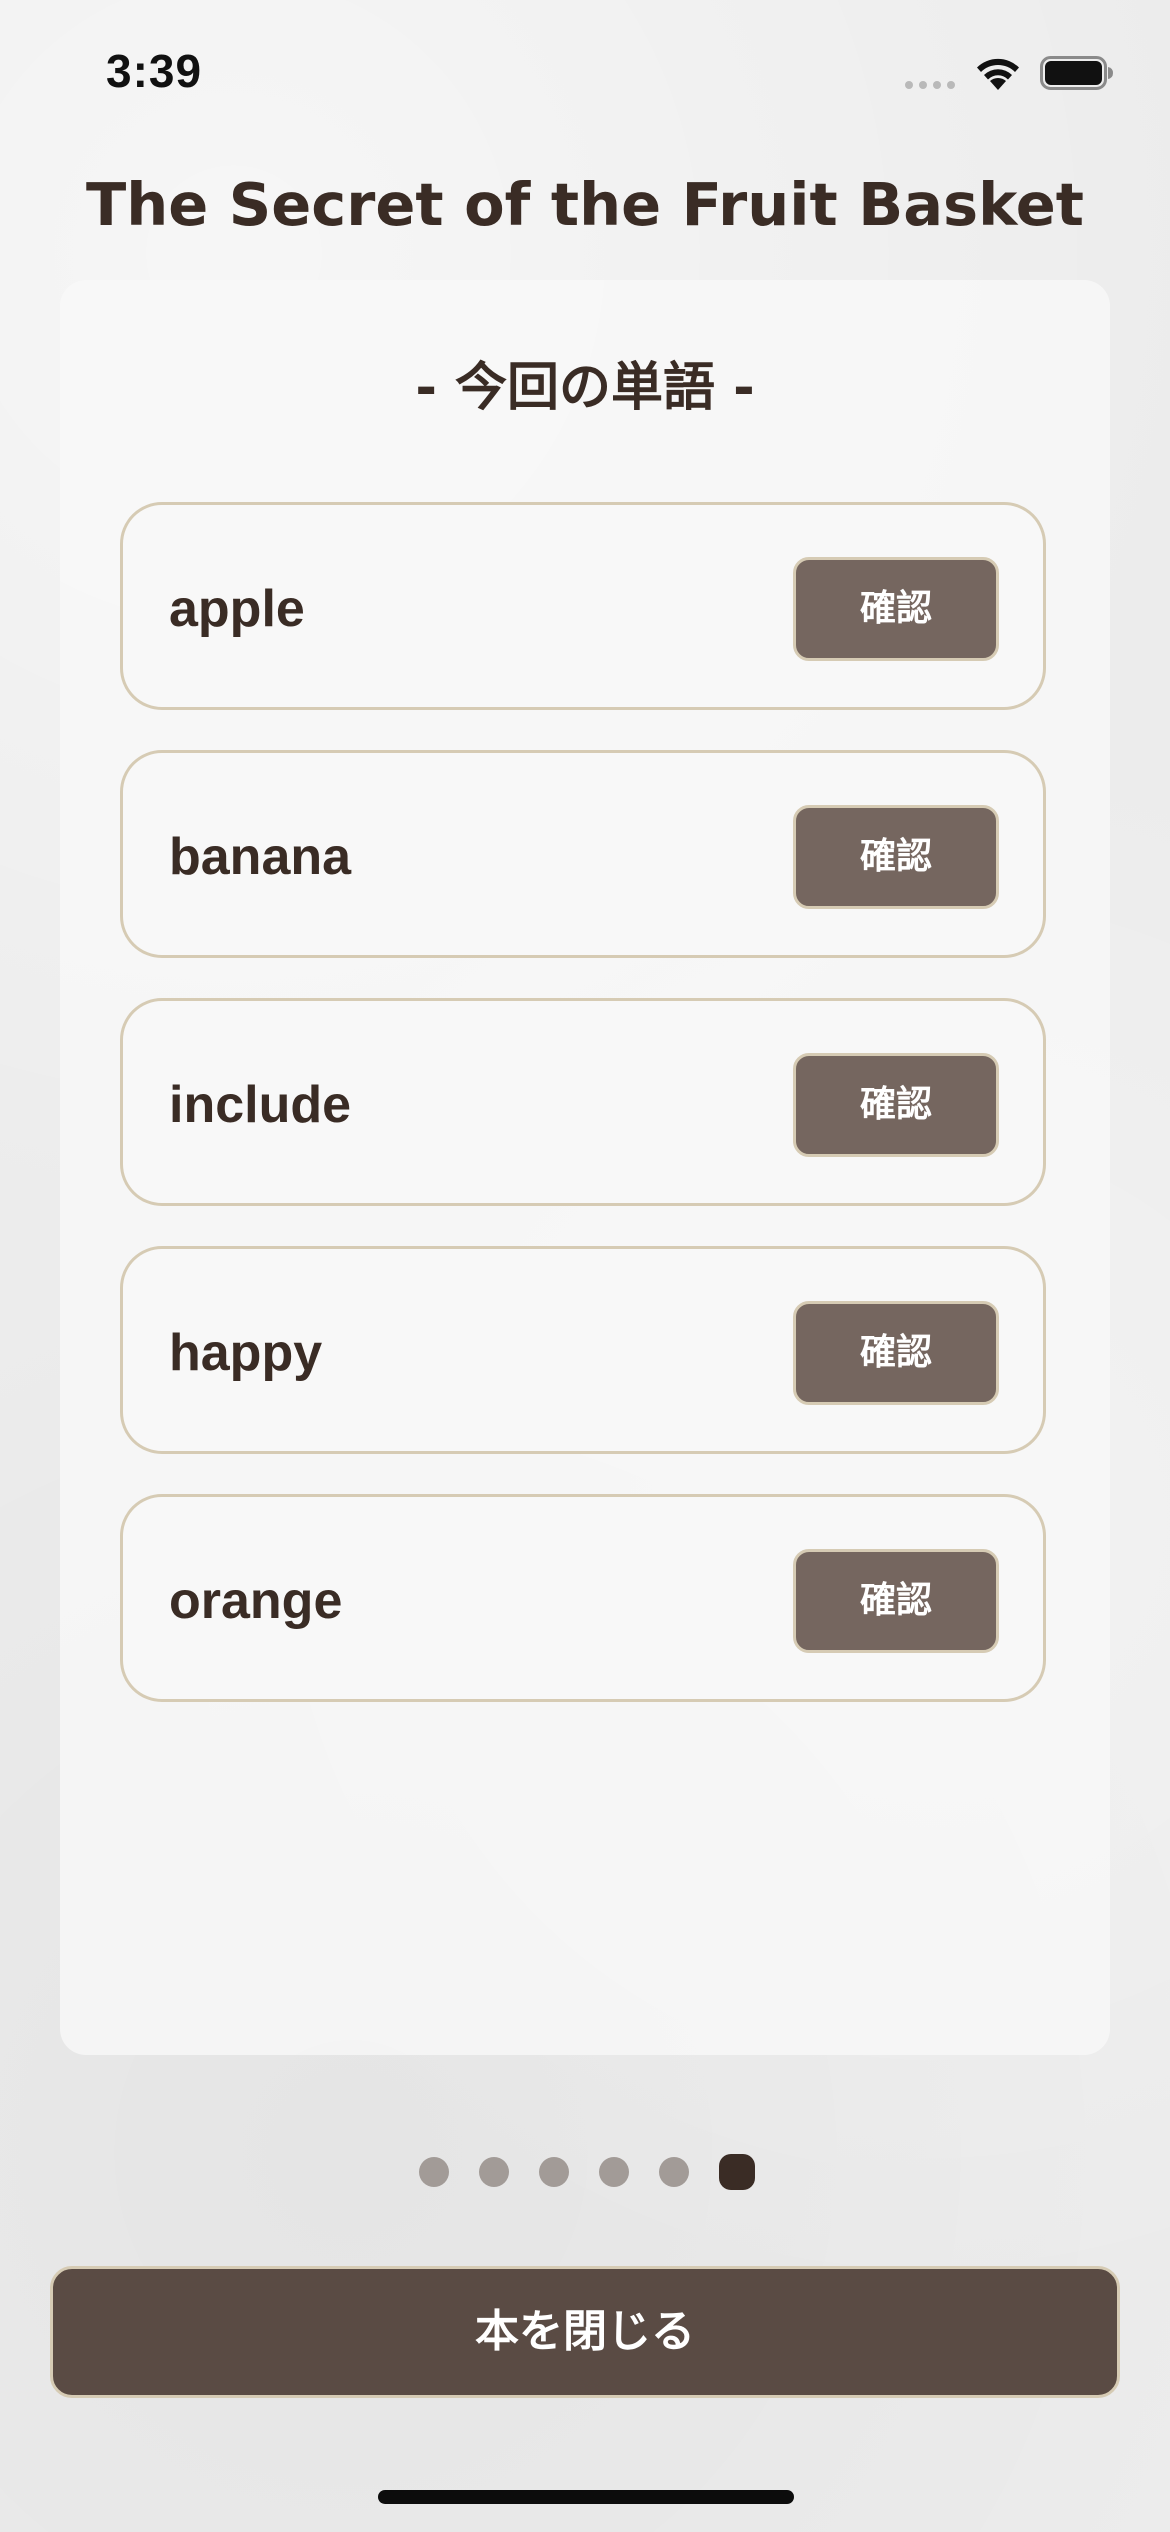 The width and height of the screenshot is (1170, 2532). I want to click on word-label: banana, so click(260, 857).